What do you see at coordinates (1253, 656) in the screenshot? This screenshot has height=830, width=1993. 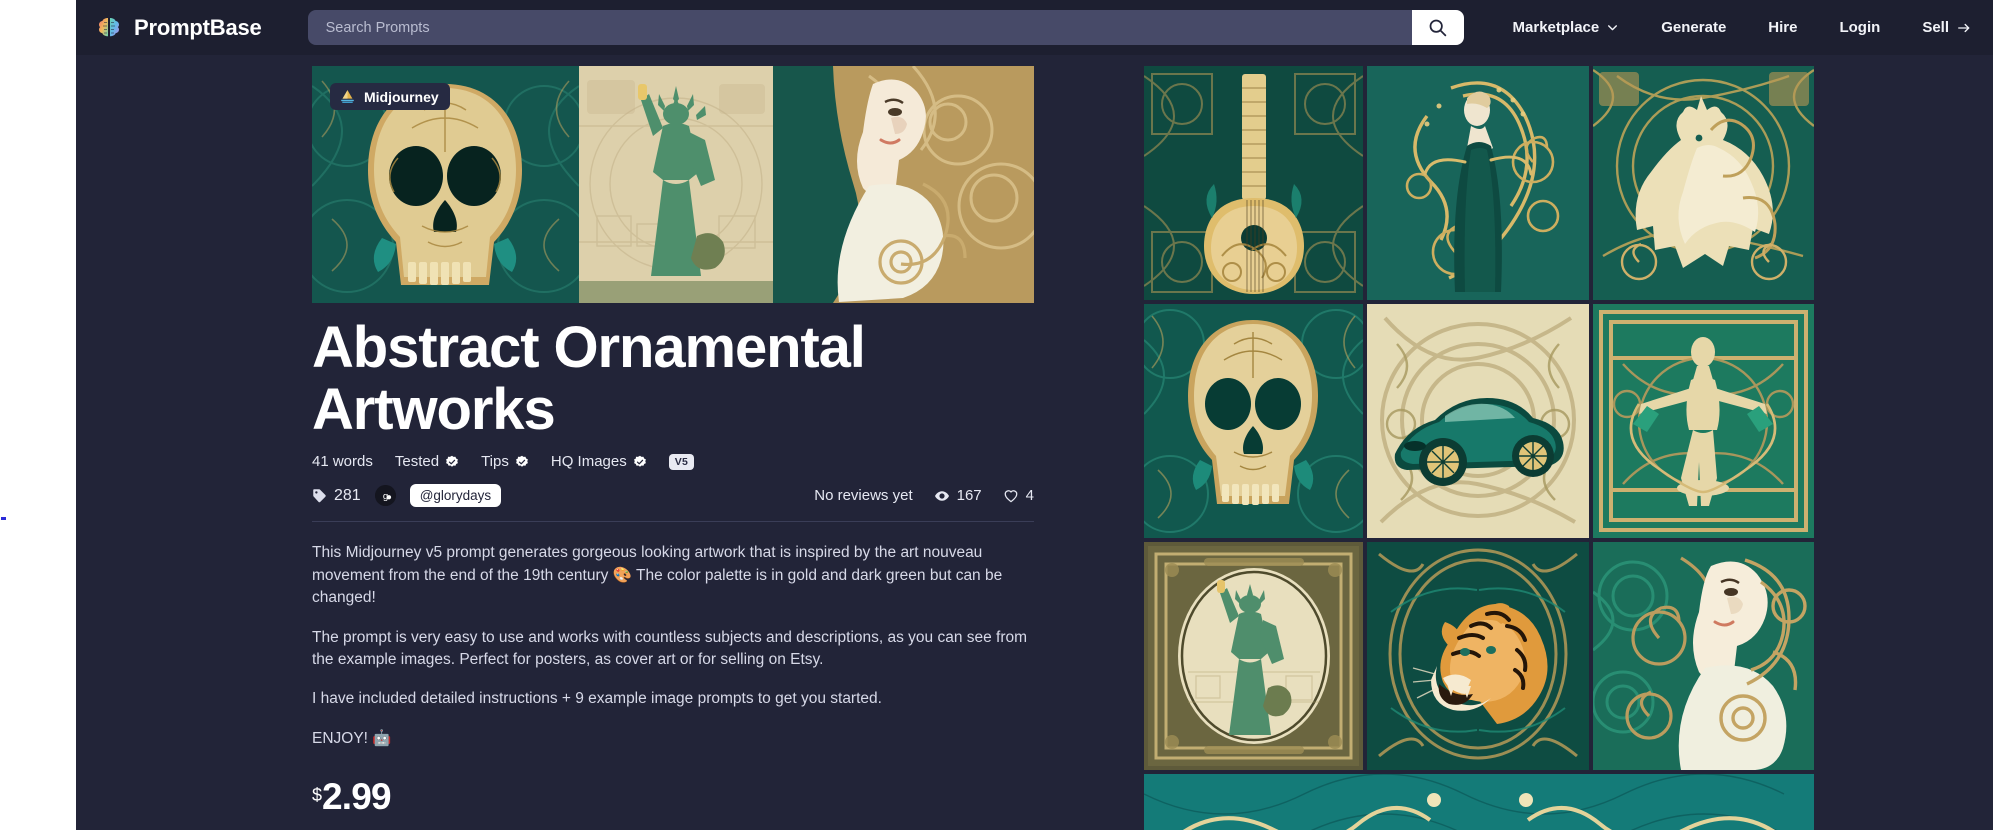 I see `grid-cell-liberty-oval-frame` at bounding box center [1253, 656].